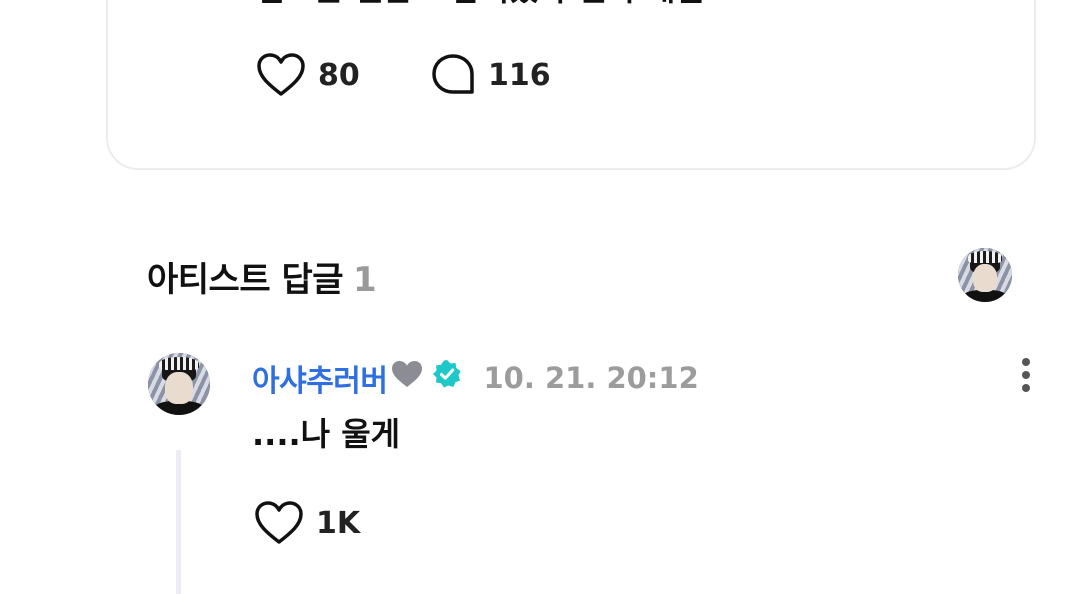  Describe the element at coordinates (453, 74) in the screenshot. I see `speech-bubble-icon` at that location.